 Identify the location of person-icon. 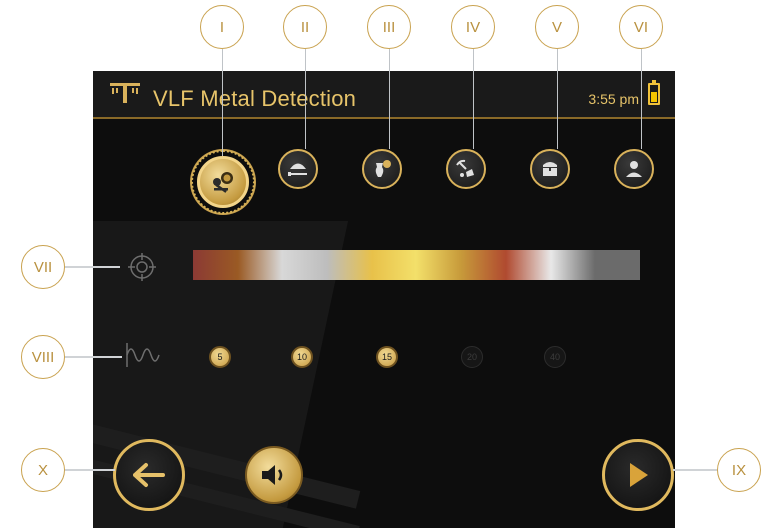
(634, 169).